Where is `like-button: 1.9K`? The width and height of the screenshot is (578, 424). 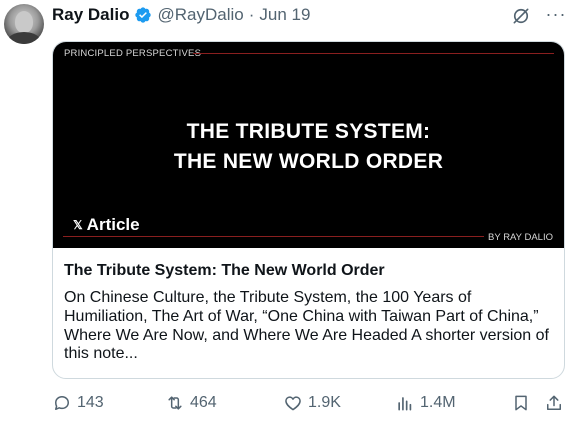 like-button: 1.9K is located at coordinates (312, 403).